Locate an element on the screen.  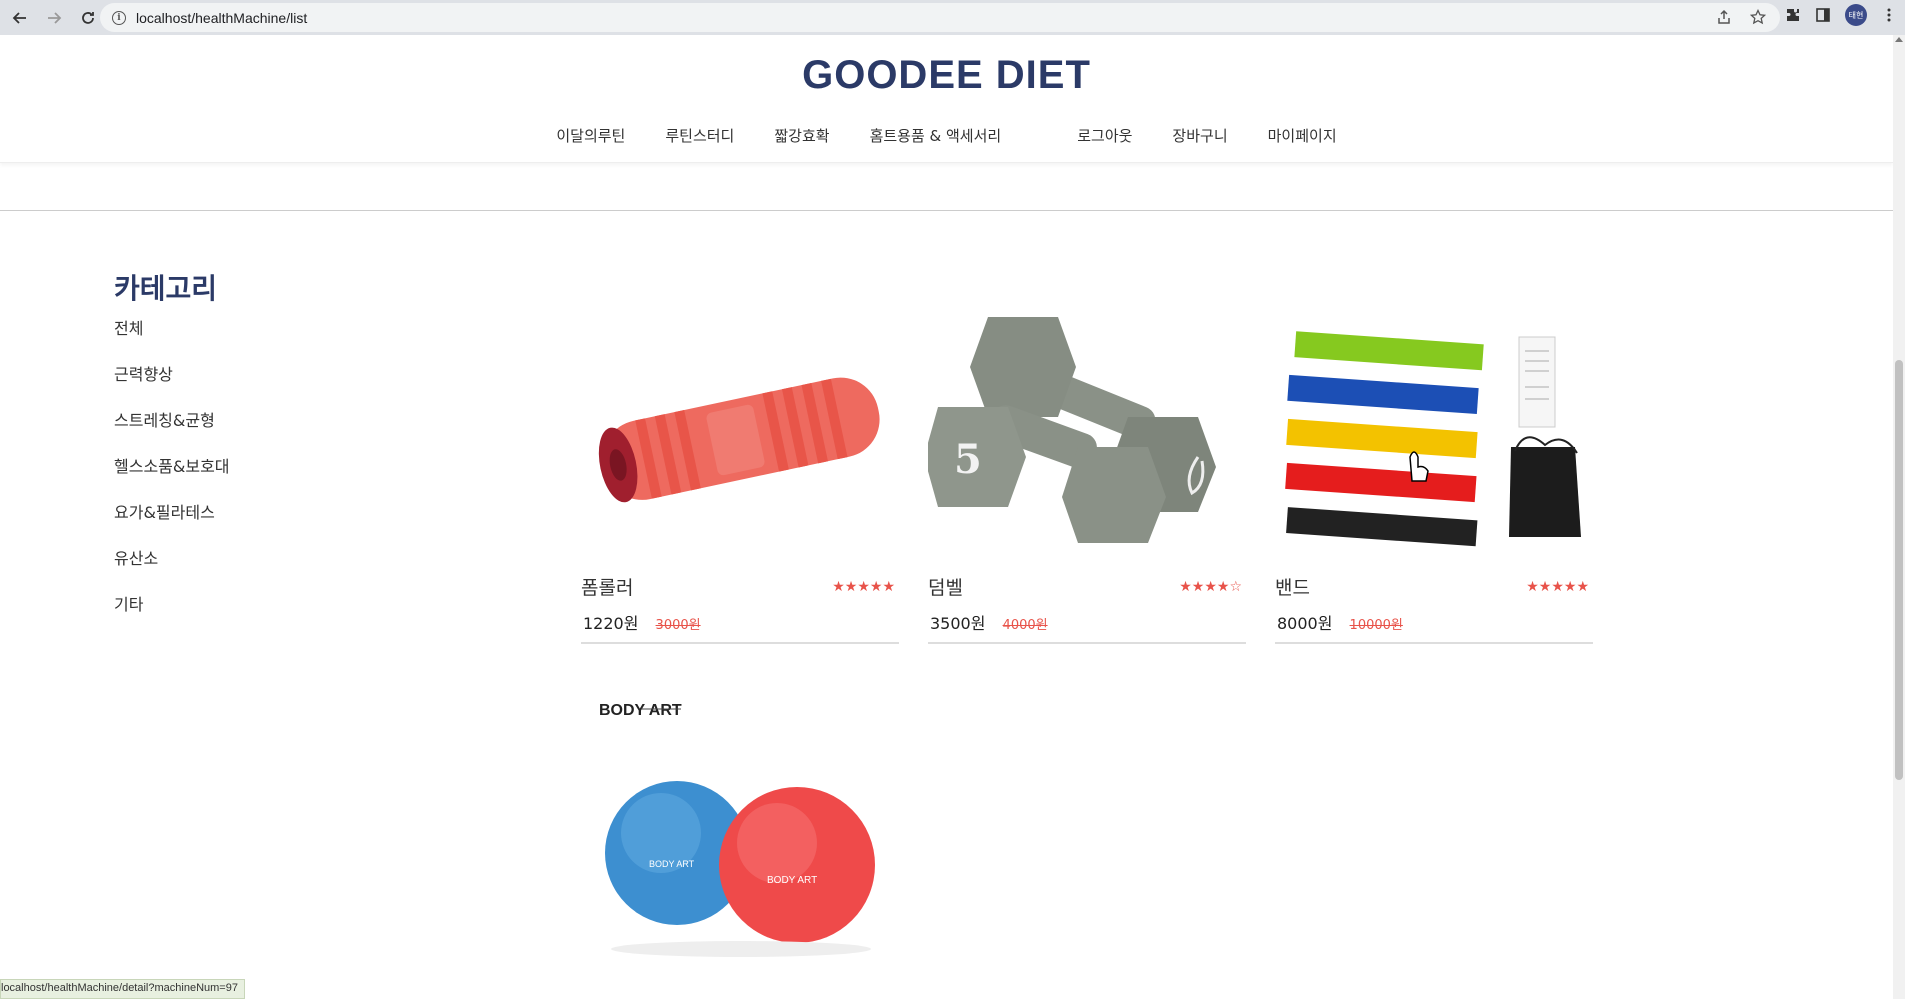
product-card: 5 덤벨 ★★★★☆ 3500원 4000원 is located at coordinates (1087, 475).